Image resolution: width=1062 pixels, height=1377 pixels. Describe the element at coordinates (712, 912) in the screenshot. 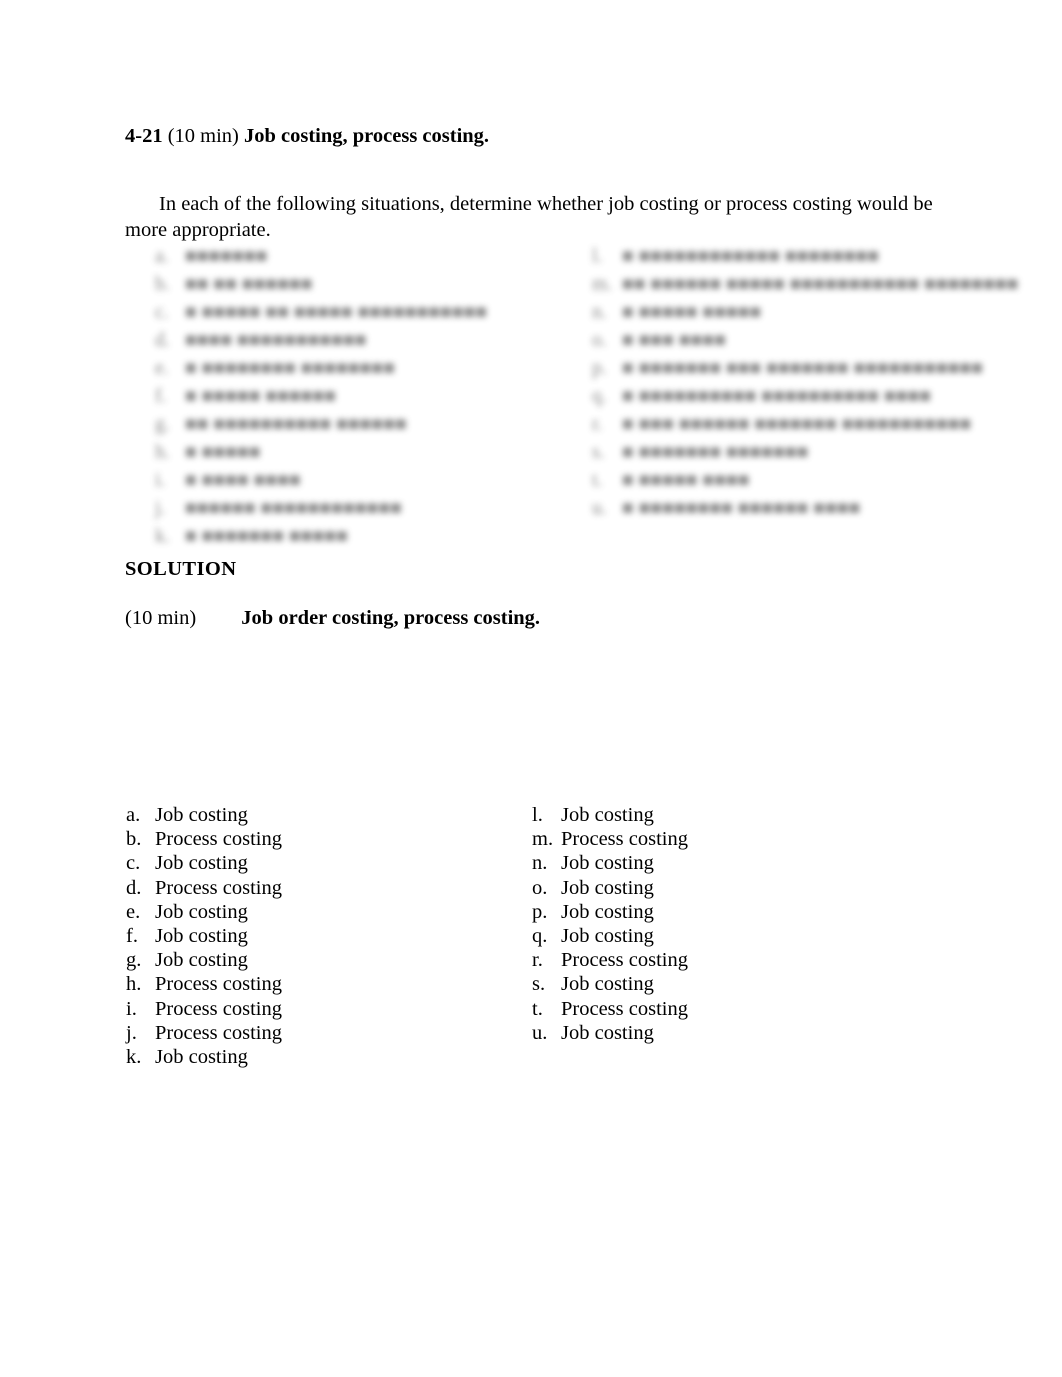

I see `answer-item: p. Job costing` at that location.